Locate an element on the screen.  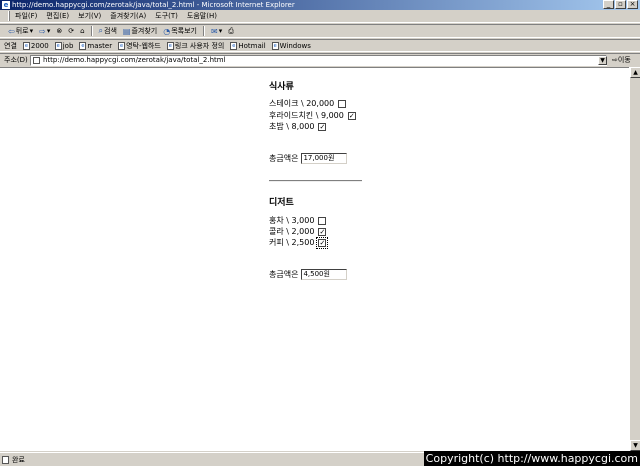
menu-help: 도움말(H) is located at coordinates (202, 16).